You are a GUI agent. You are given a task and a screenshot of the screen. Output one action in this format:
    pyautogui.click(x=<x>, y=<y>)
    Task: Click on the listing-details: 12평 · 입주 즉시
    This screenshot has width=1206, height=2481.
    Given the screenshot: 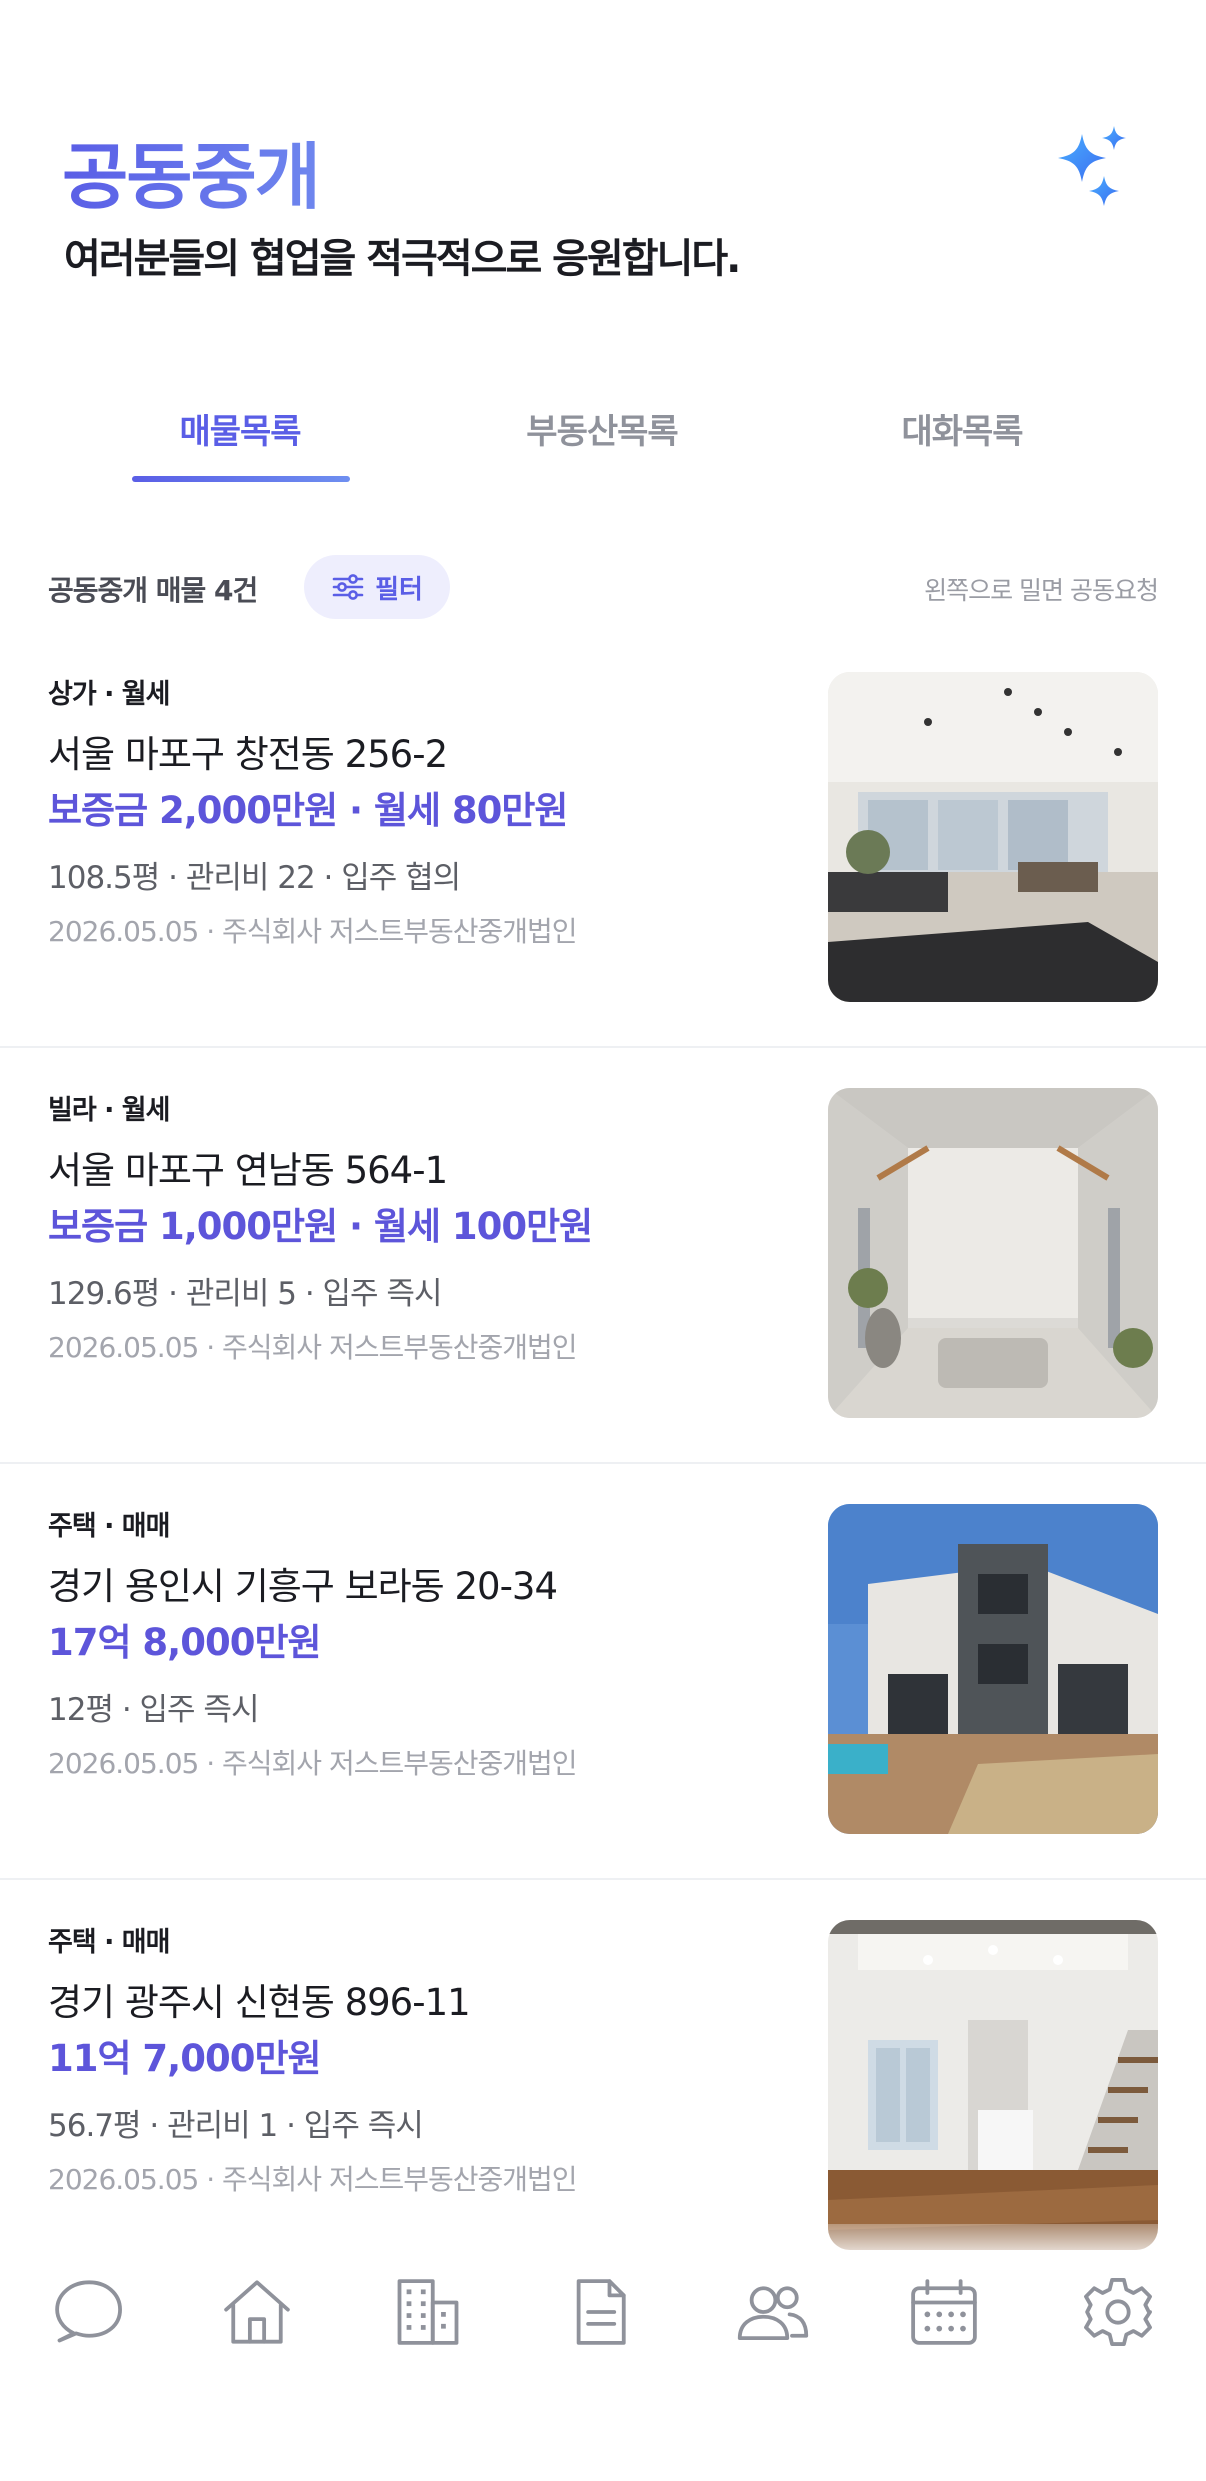 What is the action you would take?
    pyautogui.click(x=153, y=1710)
    